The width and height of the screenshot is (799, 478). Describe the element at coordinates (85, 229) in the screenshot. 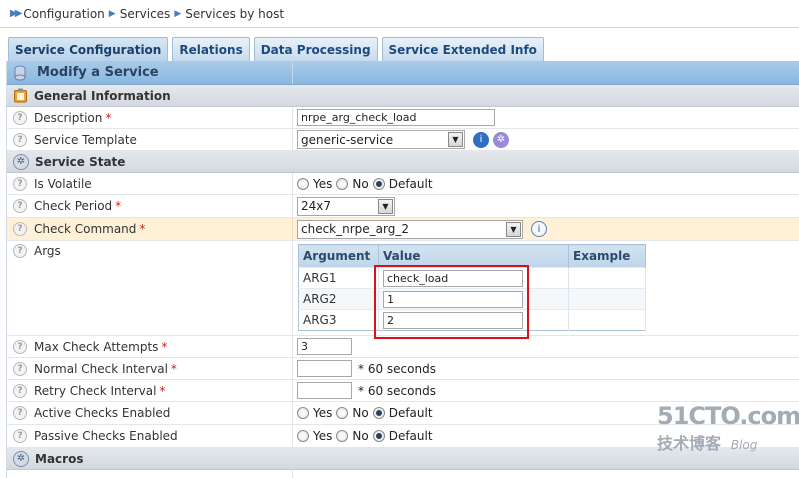

I see `field-label: Check Command` at that location.